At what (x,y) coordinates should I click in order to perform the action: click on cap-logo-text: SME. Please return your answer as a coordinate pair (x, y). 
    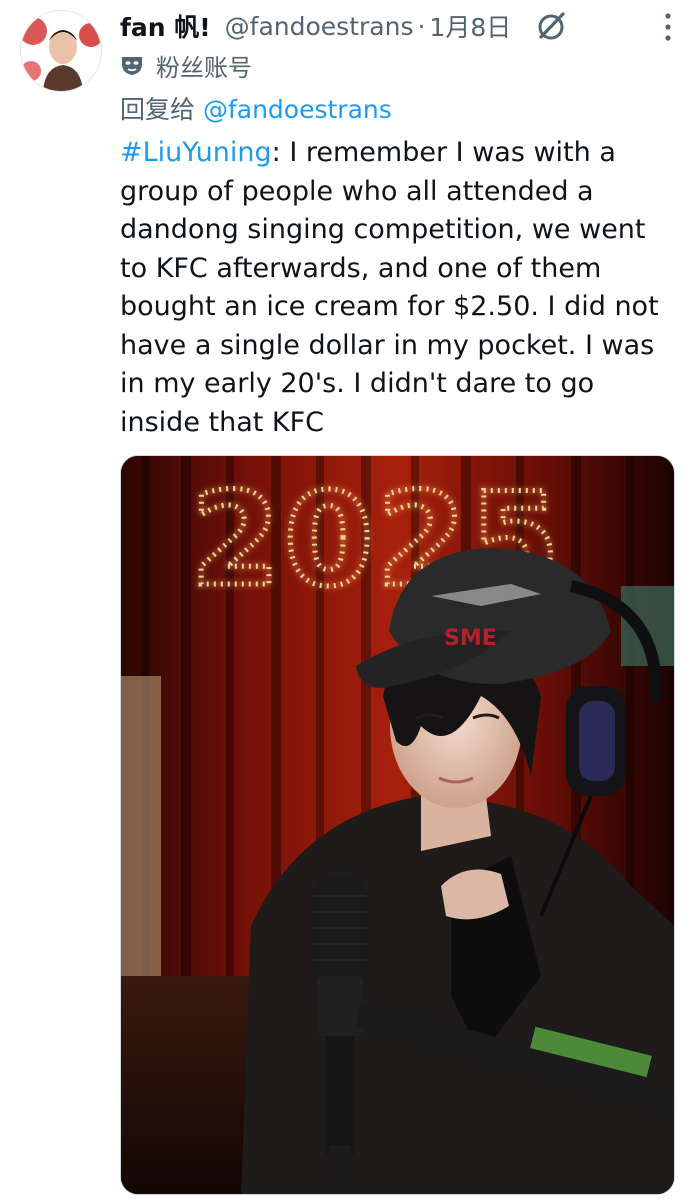
    Looking at the image, I should click on (470, 638).